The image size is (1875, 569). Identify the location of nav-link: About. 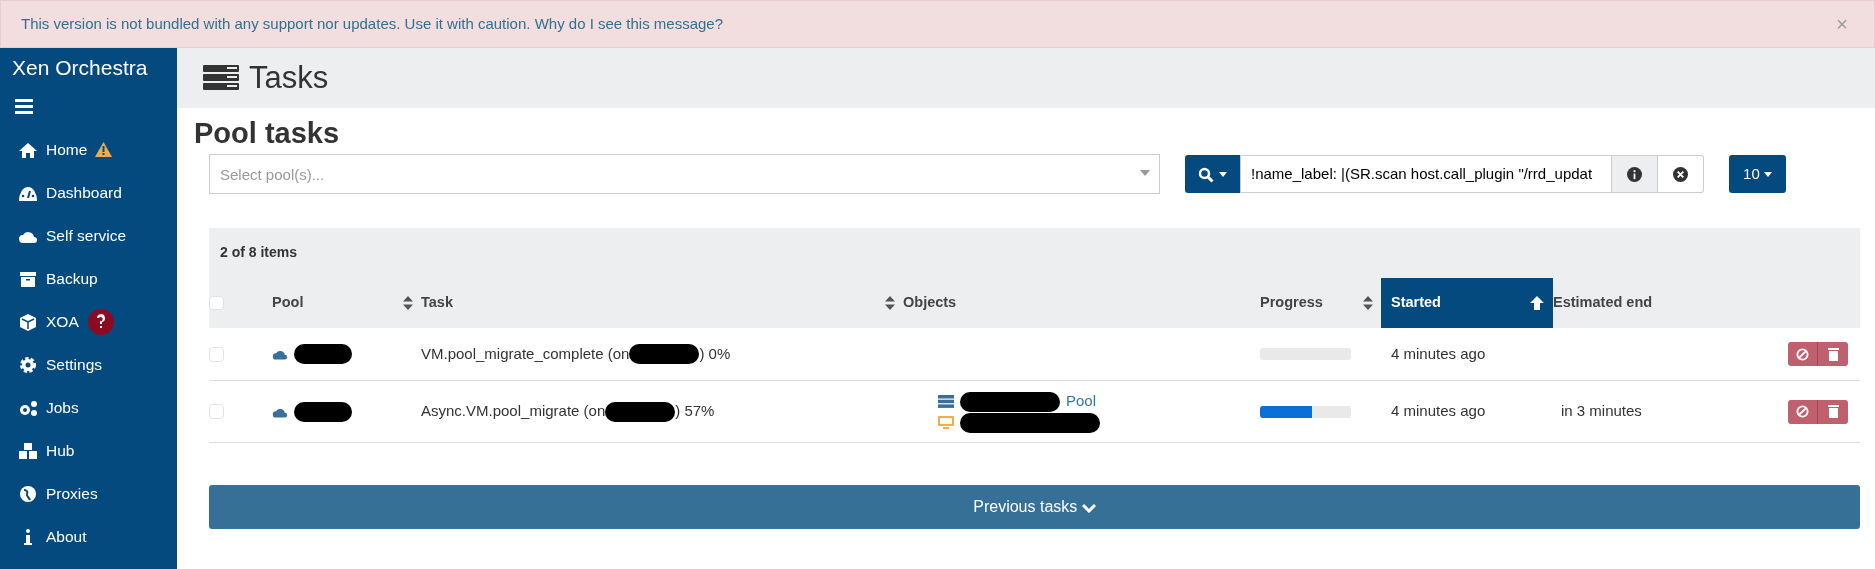
(88, 536).